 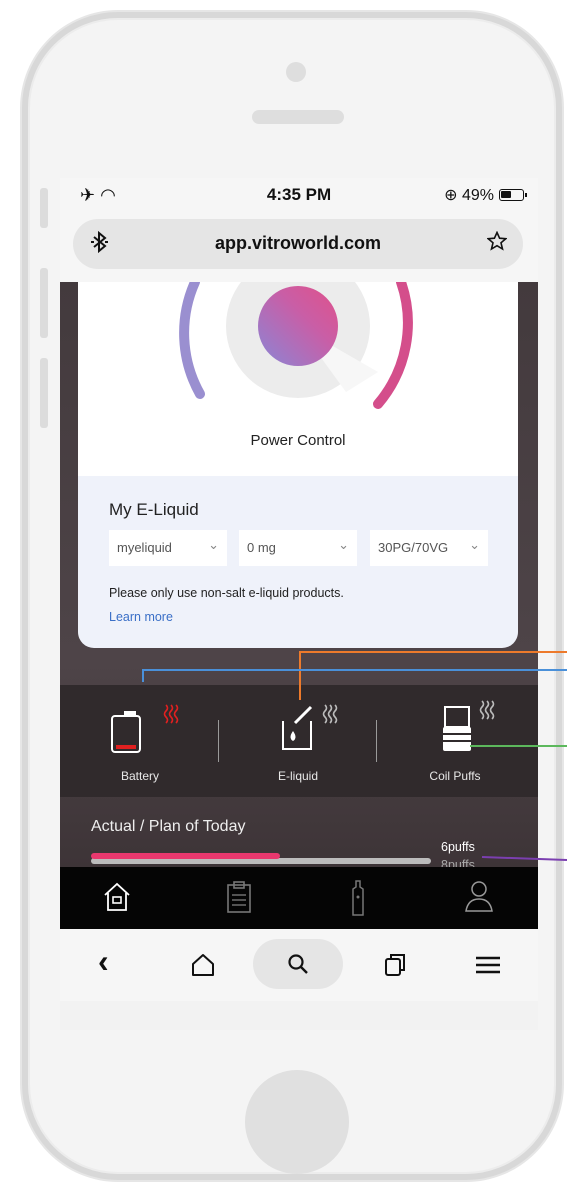 I want to click on callout-battery-line, so click(x=354, y=675).